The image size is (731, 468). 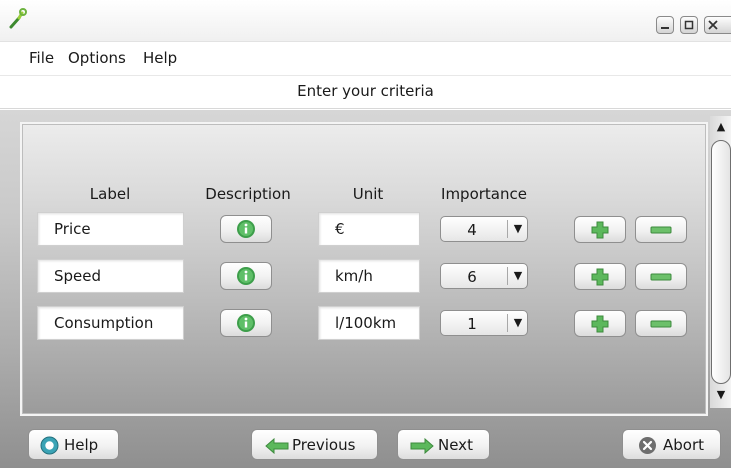 I want to click on menu-options: Options, so click(x=97, y=58).